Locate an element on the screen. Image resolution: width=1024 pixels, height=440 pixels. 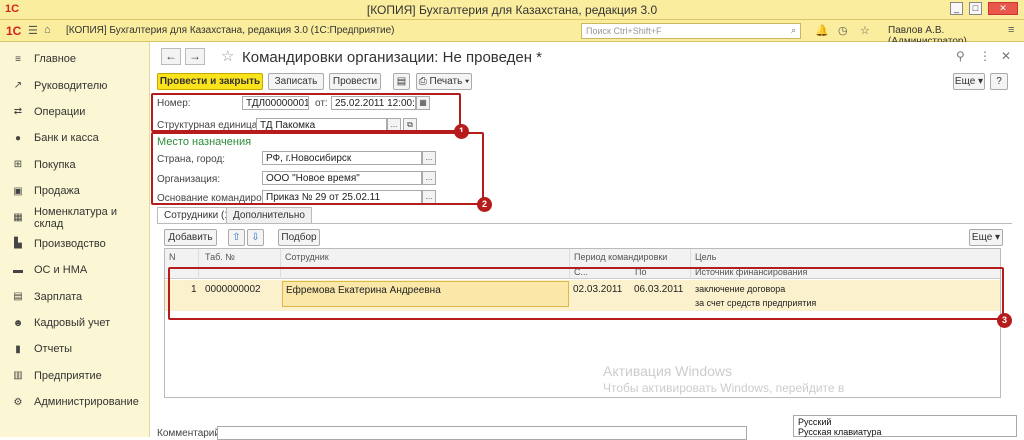
sidebar-item-bank: ● Банк и касса is located at coordinates (74, 138).